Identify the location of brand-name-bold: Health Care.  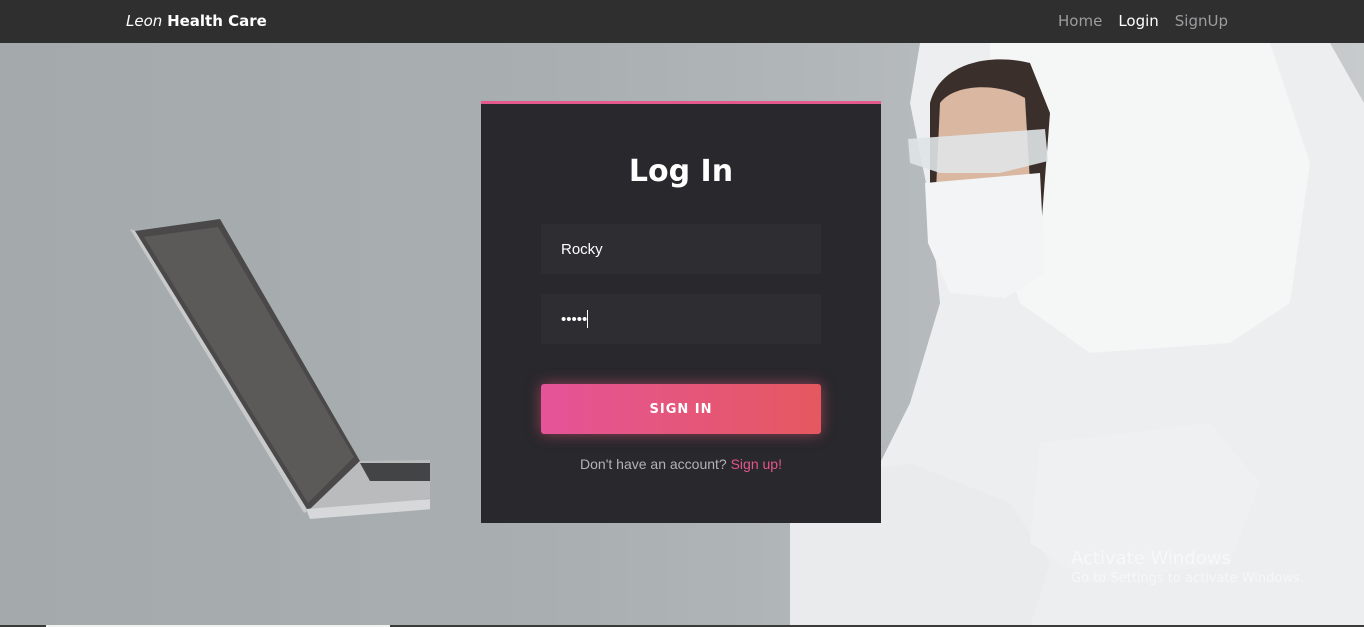
(217, 21).